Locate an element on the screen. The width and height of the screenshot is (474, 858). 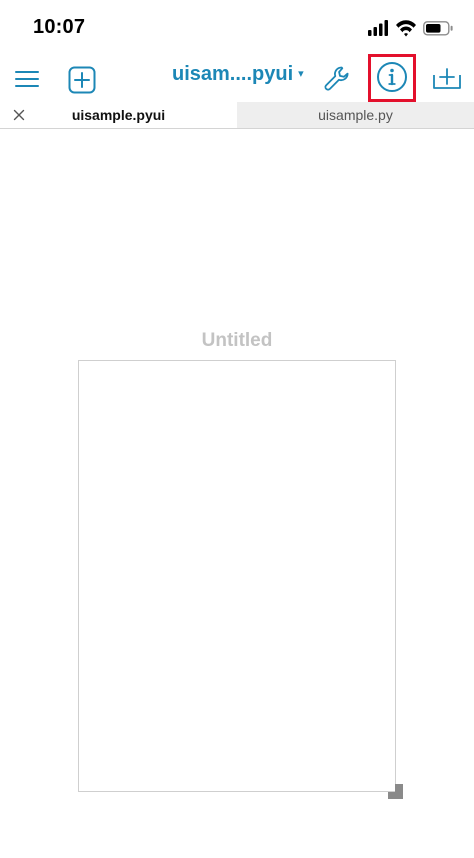
battery-icon is located at coordinates (438, 28).